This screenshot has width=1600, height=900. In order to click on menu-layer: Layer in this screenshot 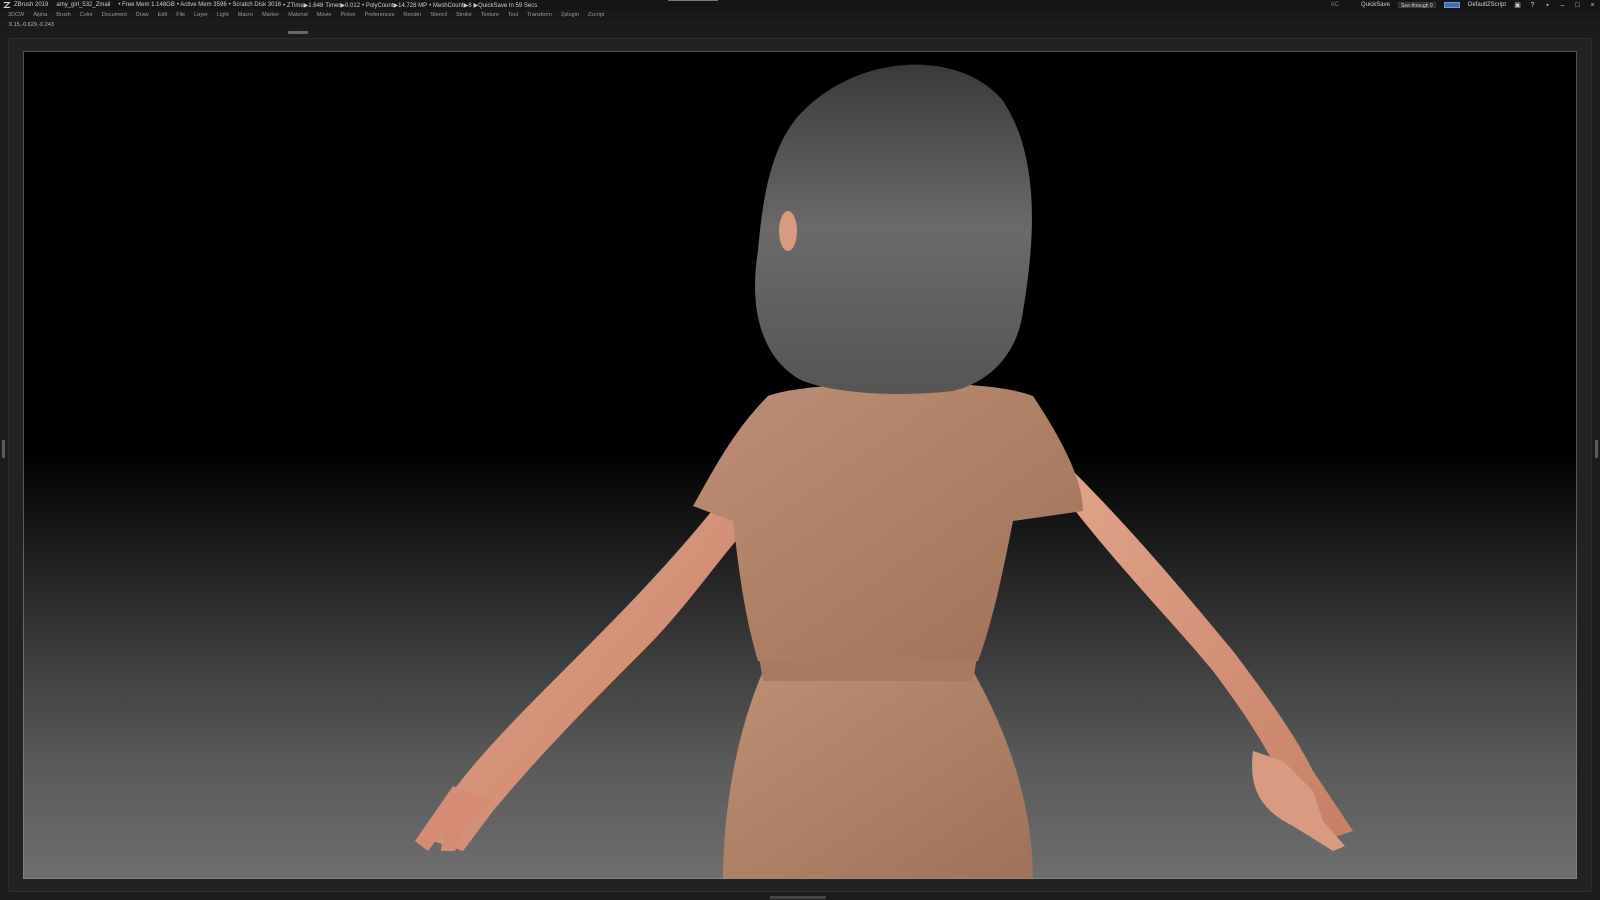, I will do `click(201, 15)`.